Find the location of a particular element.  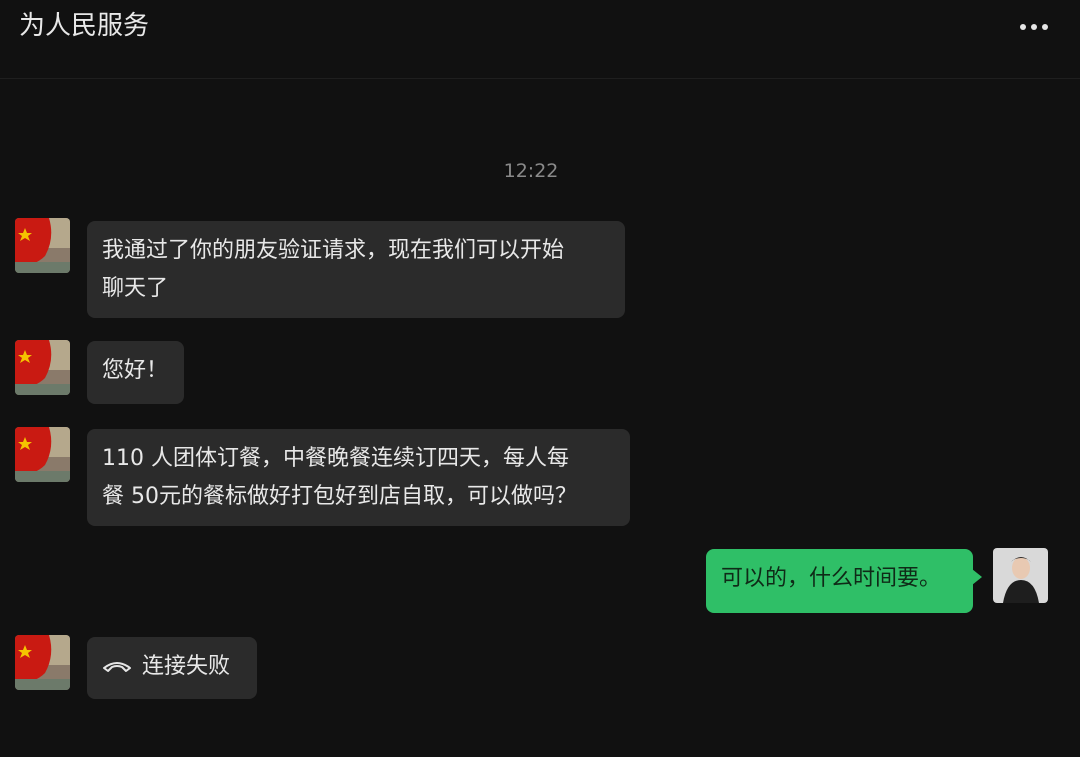

phone-hangup-icon is located at coordinates (117, 667).